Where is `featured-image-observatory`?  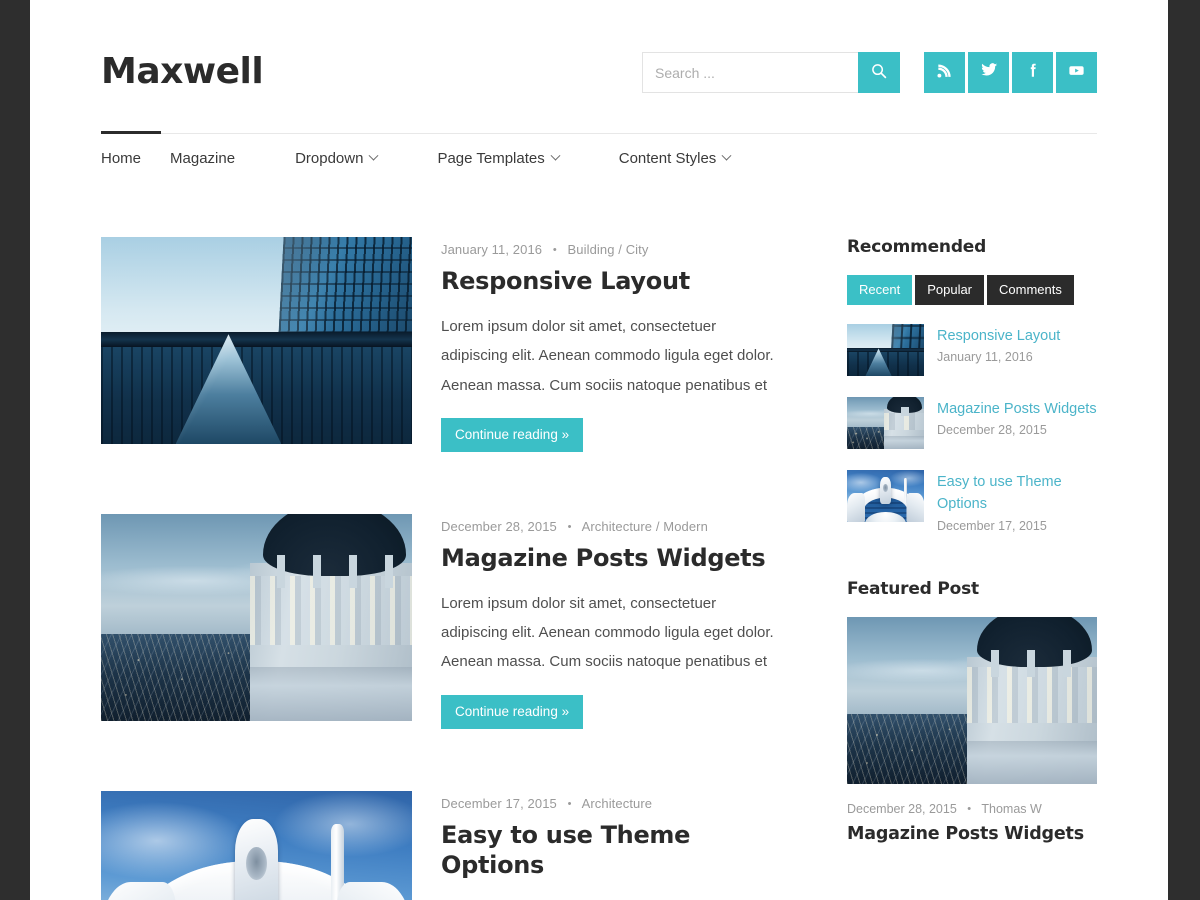 featured-image-observatory is located at coordinates (972, 700).